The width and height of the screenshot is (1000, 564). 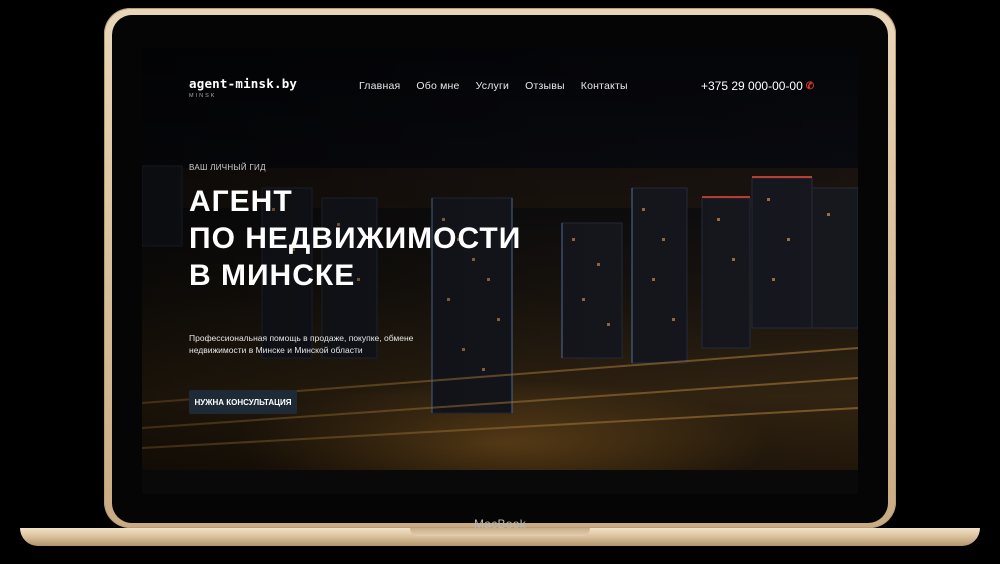 I want to click on main-nav: Главная Обо мне Услуги Отзывы Контакты, so click(x=493, y=86).